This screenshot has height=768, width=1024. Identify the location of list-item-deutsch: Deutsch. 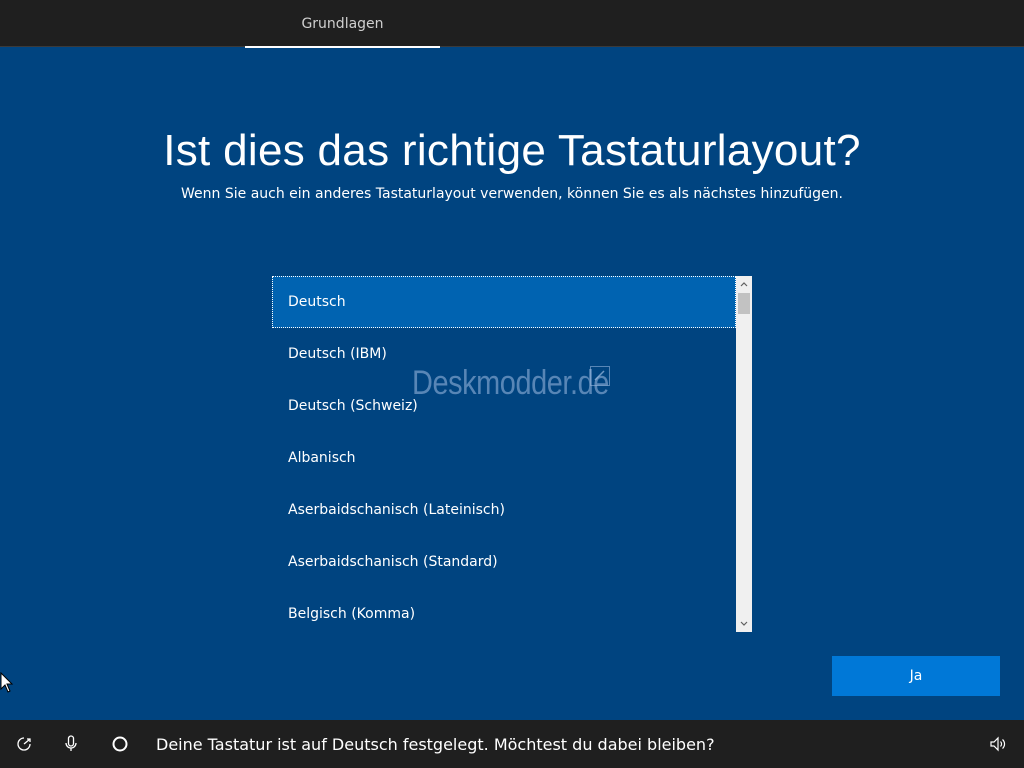
(504, 302).